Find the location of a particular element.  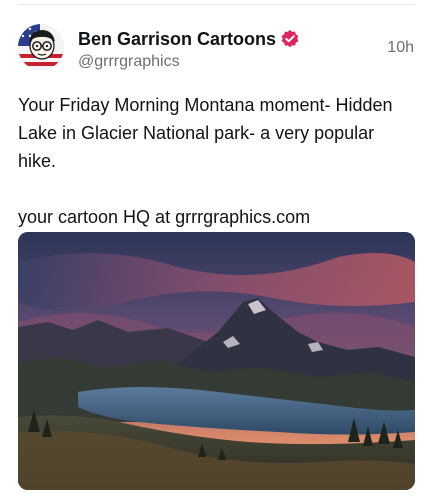

name-row: Ben Garrison Cartoons is located at coordinates (223, 39).